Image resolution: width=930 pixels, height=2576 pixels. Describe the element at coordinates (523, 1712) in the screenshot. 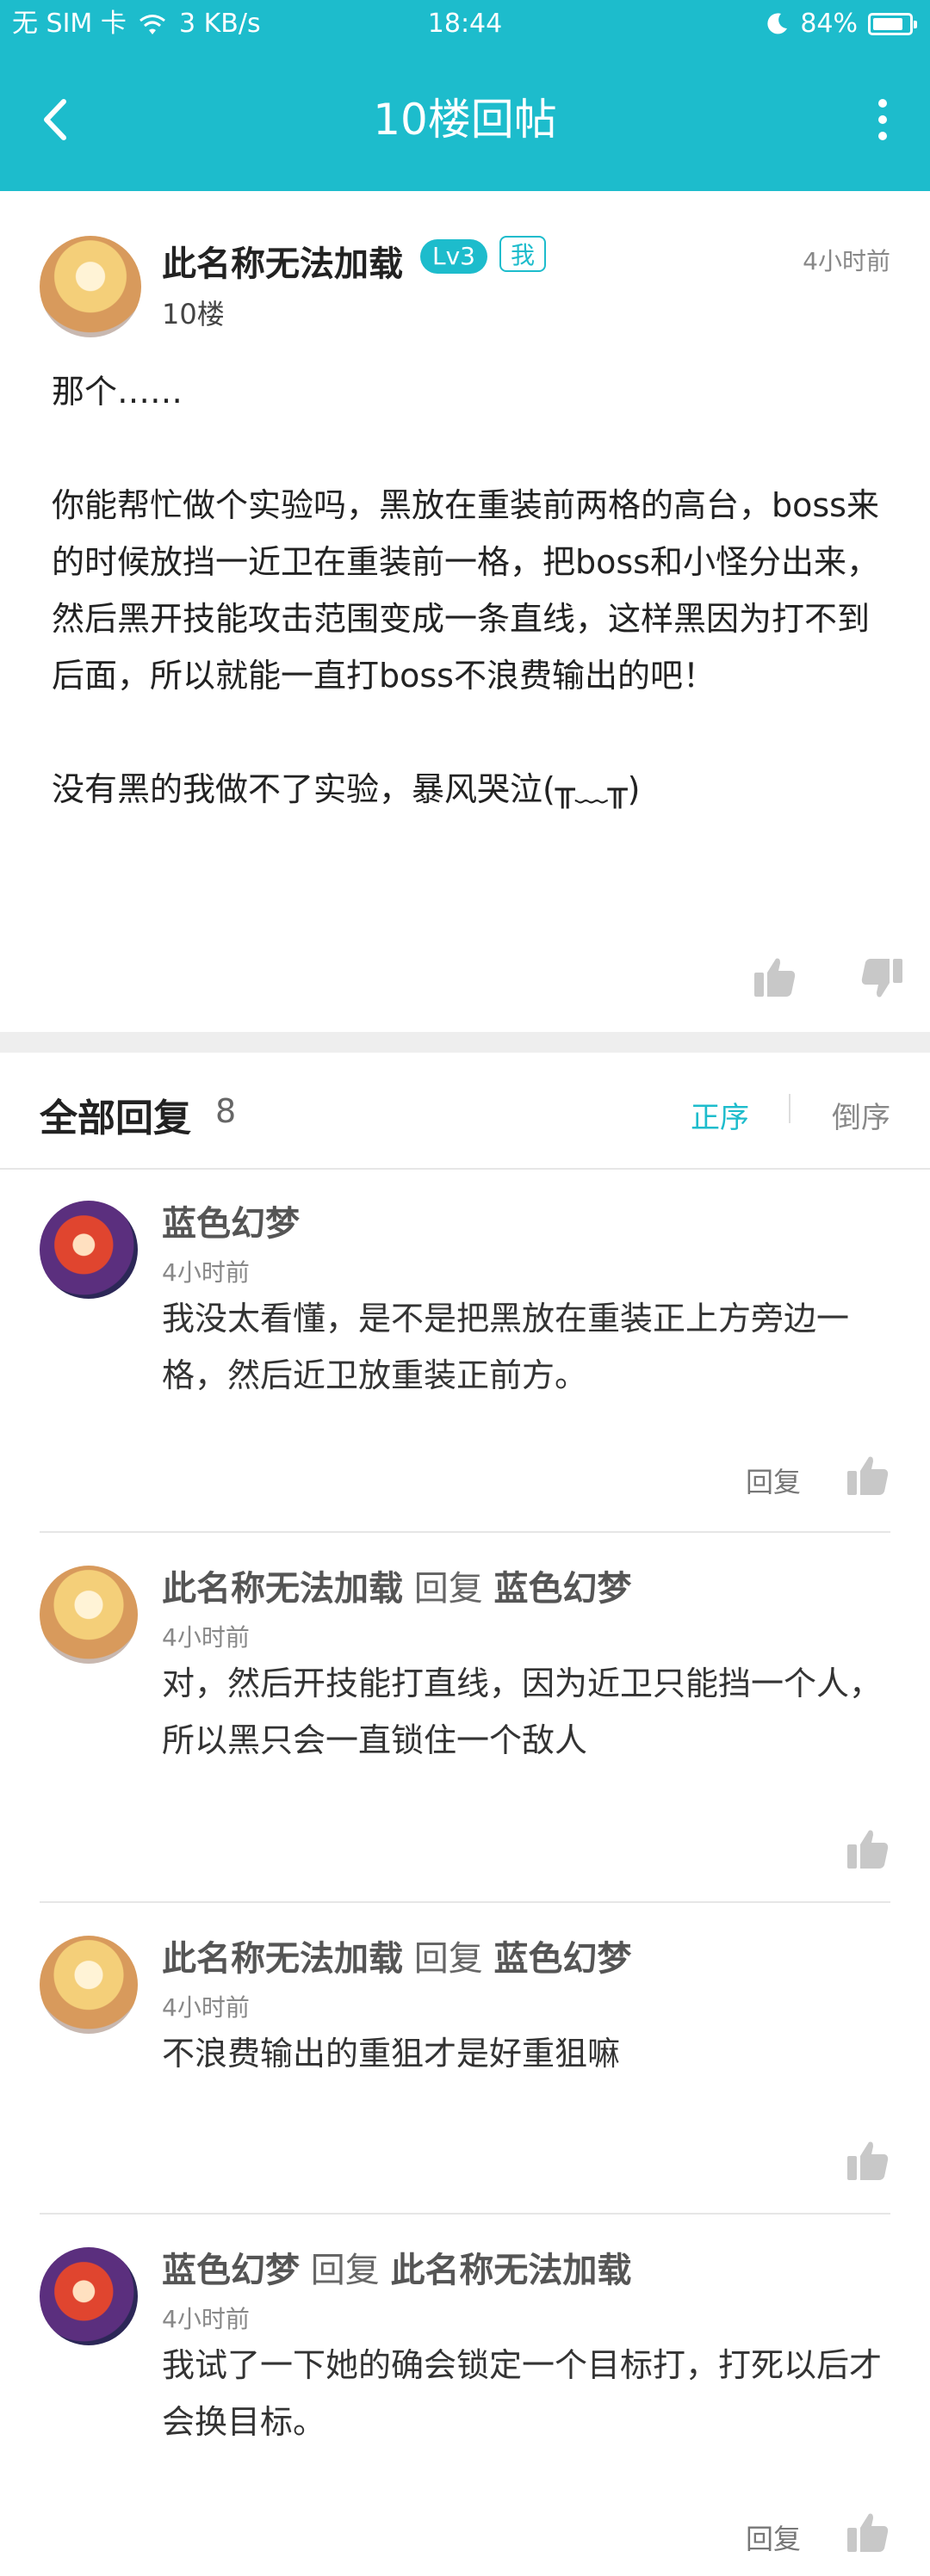

I see `reply-text: 对，然后开技能打直线，因为近卫只能挡一个人，所以黑只会一直锁住一个敌人` at that location.